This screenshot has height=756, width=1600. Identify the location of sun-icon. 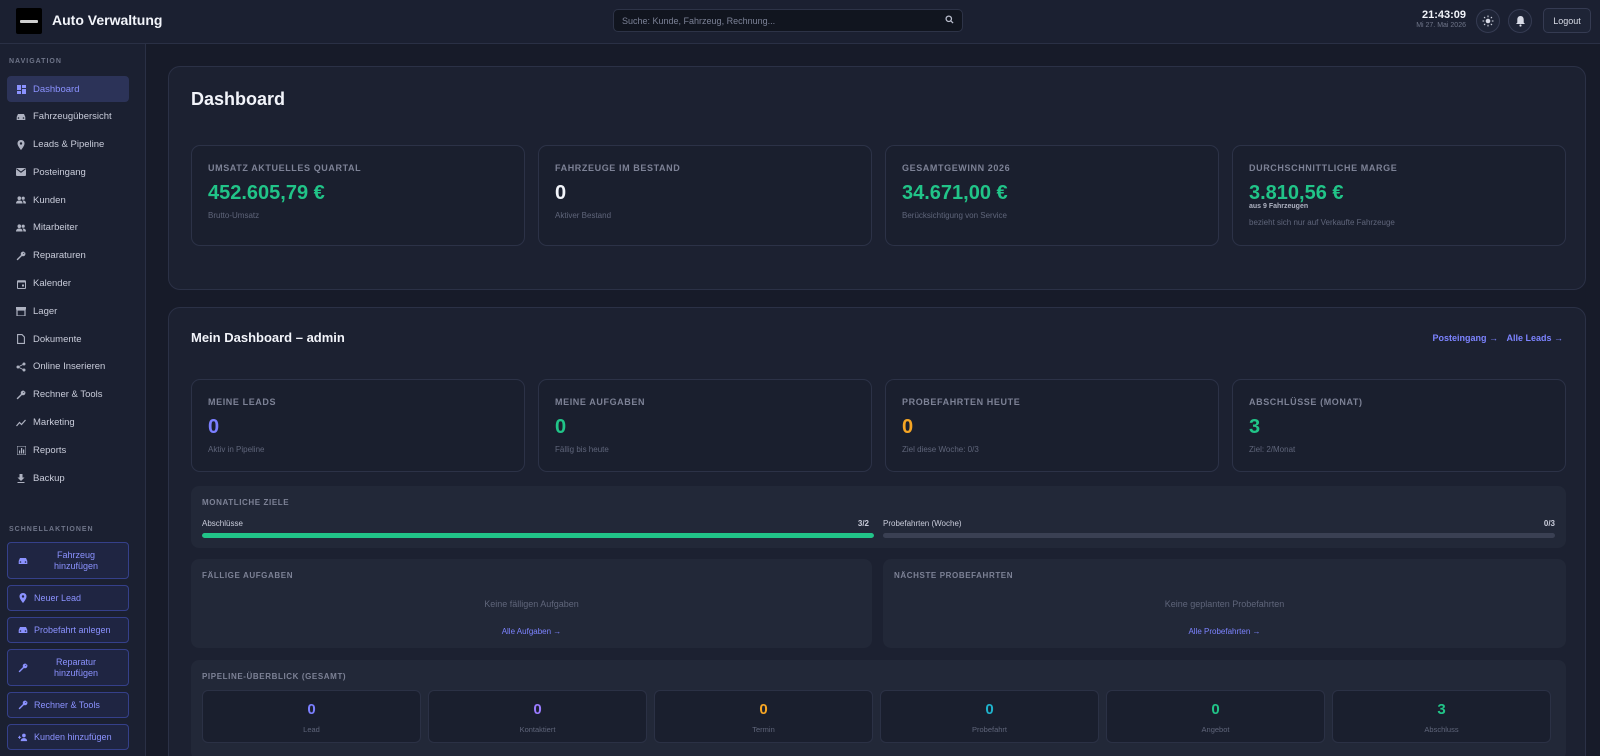
(1488, 21).